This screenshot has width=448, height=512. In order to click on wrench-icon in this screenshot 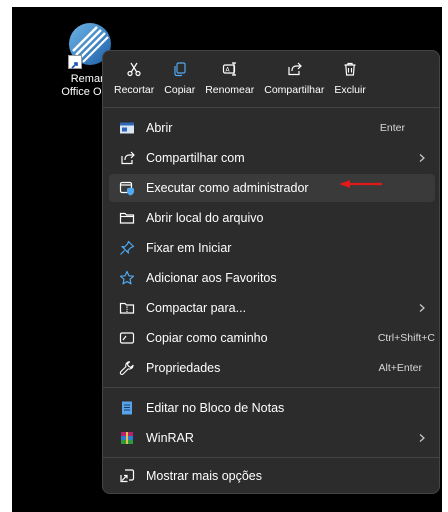, I will do `click(126, 368)`.